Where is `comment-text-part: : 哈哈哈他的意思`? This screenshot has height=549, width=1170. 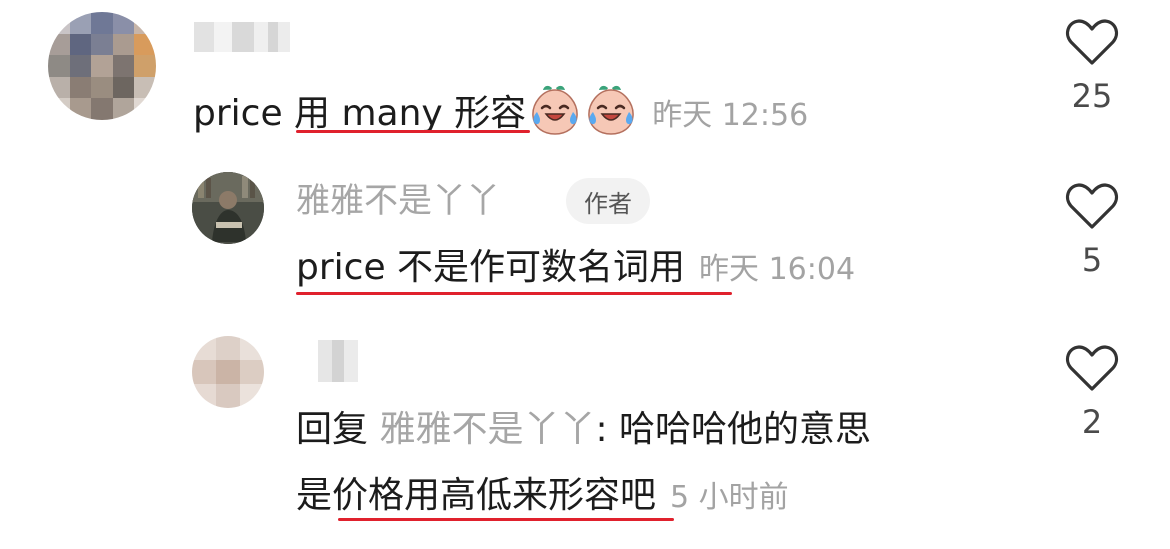
comment-text-part: : 哈哈哈他的意思 is located at coordinates (733, 429).